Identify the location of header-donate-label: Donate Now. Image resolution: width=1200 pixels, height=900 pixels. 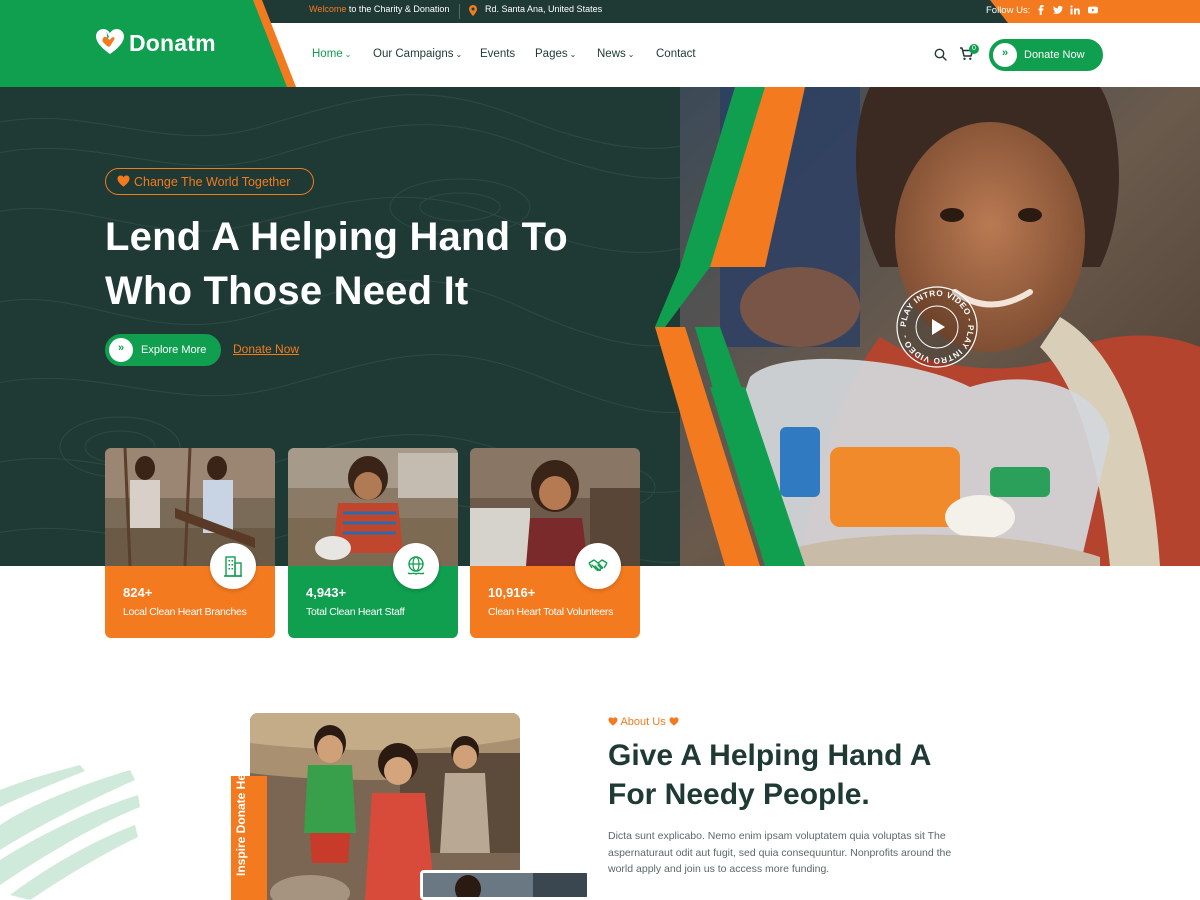
(1054, 55).